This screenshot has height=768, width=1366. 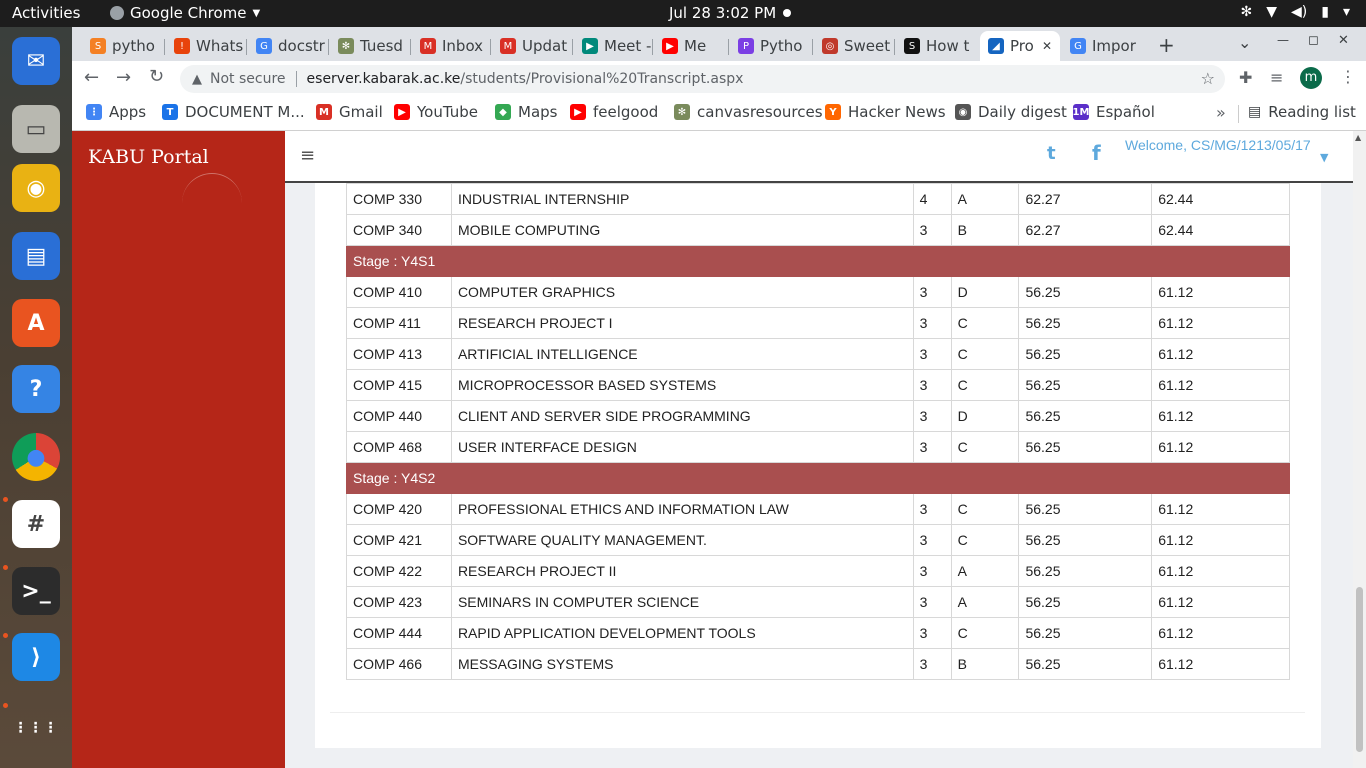 I want to click on tab-search-icon: ⌄, so click(x=1244, y=42).